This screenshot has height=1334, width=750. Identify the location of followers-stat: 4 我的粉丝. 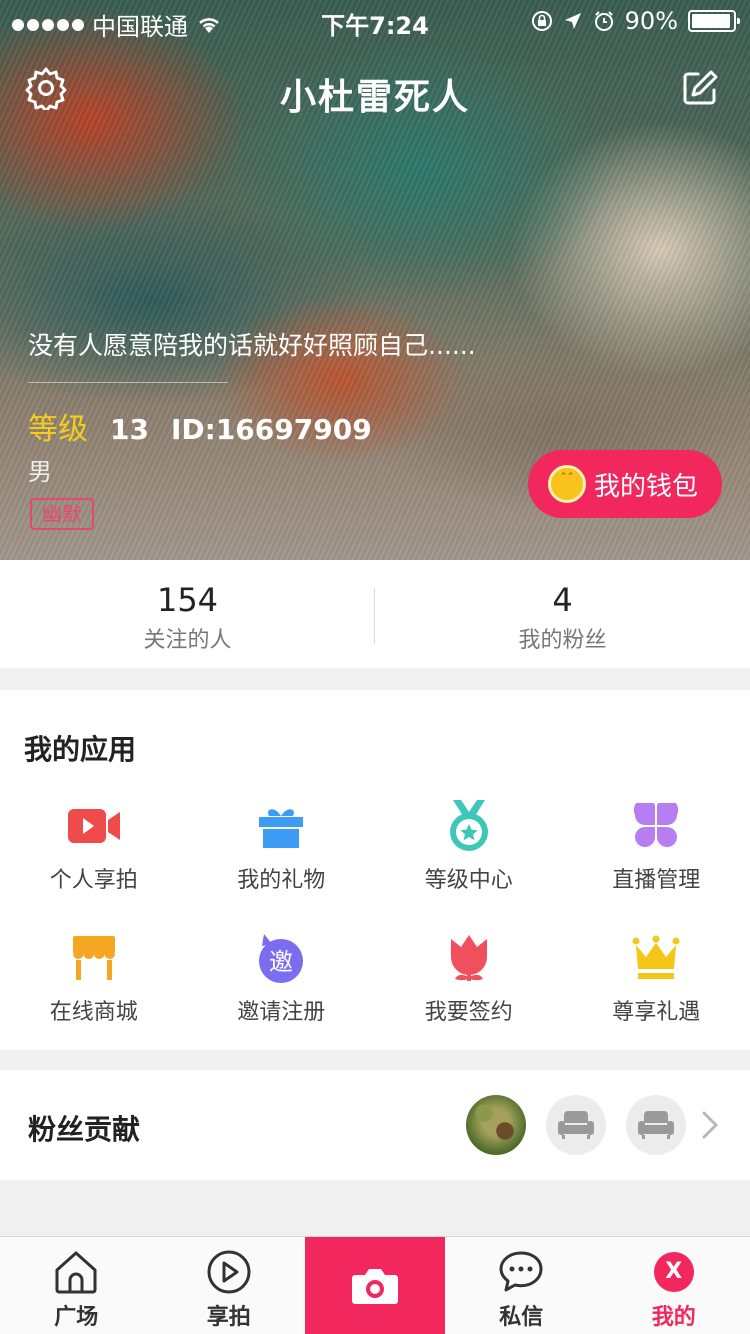
(562, 614).